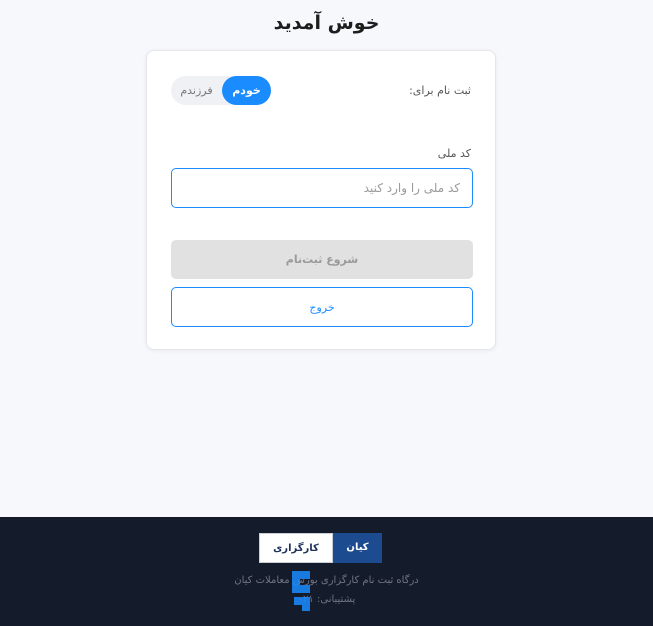 The width and height of the screenshot is (653, 626). I want to click on national-id-label: کد ملی, so click(454, 153).